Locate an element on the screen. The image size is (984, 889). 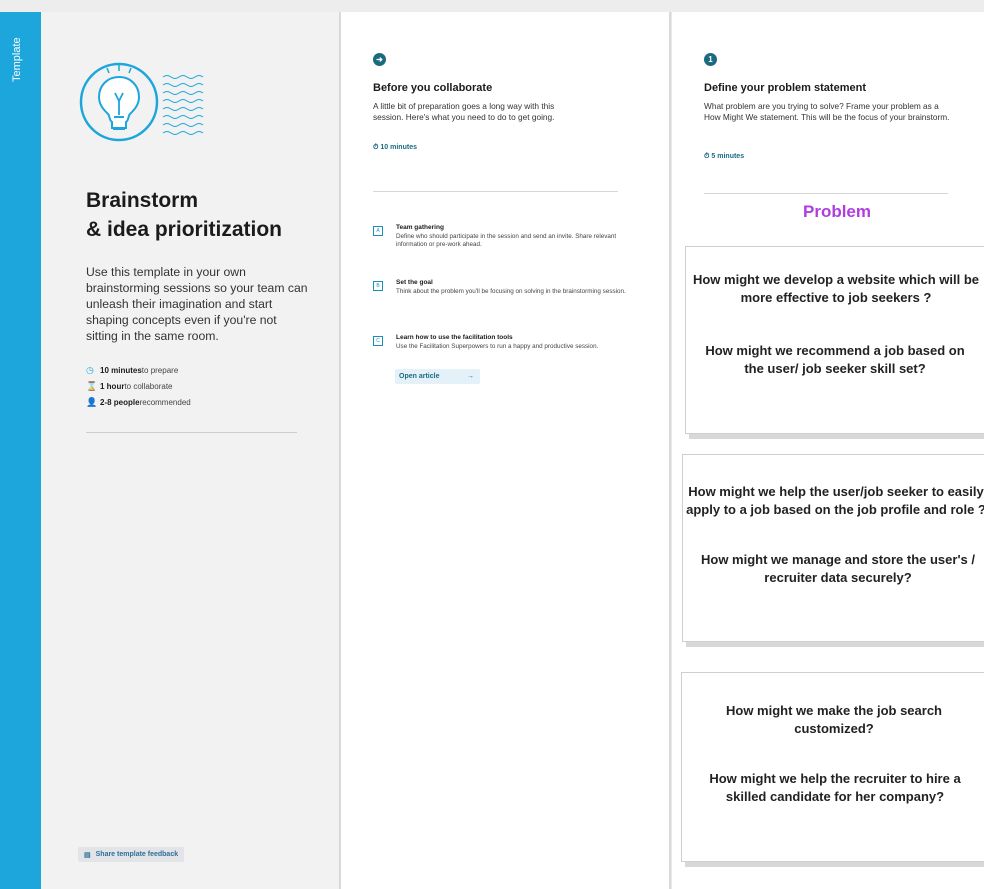
meta-prepare-value: 10 minutes is located at coordinates (121, 370).